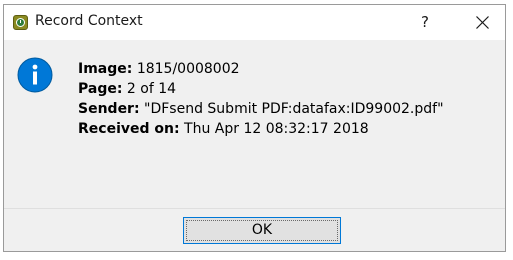  Describe the element at coordinates (89, 21) in the screenshot. I see `window-title: Record Context` at that location.